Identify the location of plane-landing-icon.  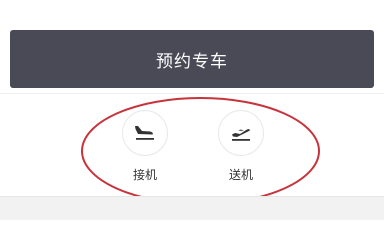
(145, 133).